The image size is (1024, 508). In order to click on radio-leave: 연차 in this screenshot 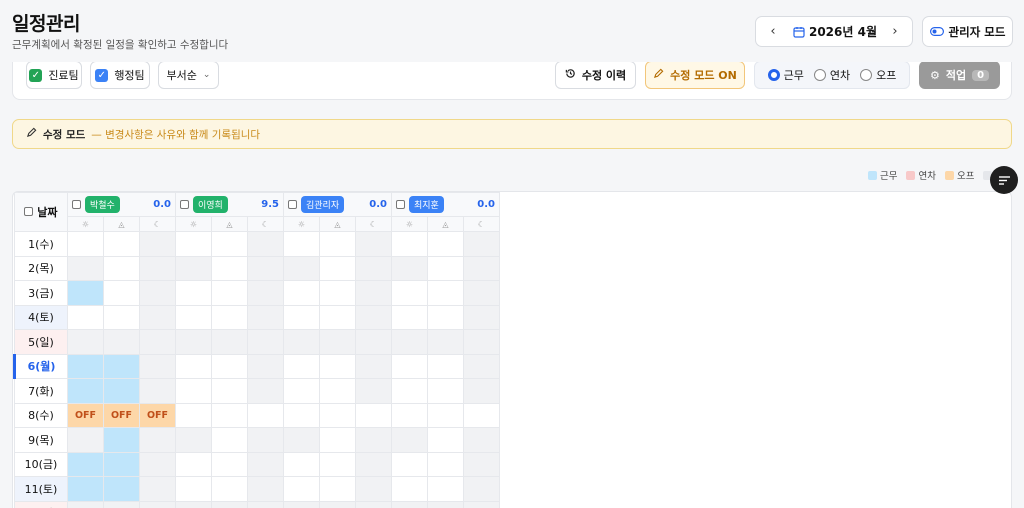, I will do `click(831, 75)`.